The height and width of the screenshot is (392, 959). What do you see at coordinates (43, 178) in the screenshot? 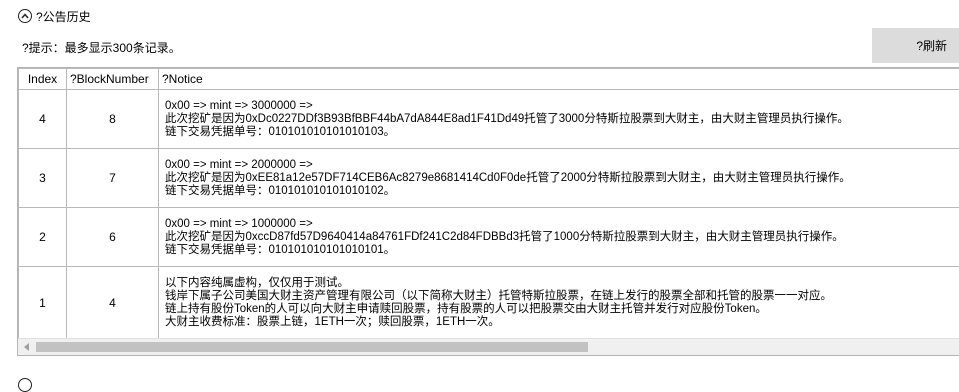
I see `cell-index: 3` at bounding box center [43, 178].